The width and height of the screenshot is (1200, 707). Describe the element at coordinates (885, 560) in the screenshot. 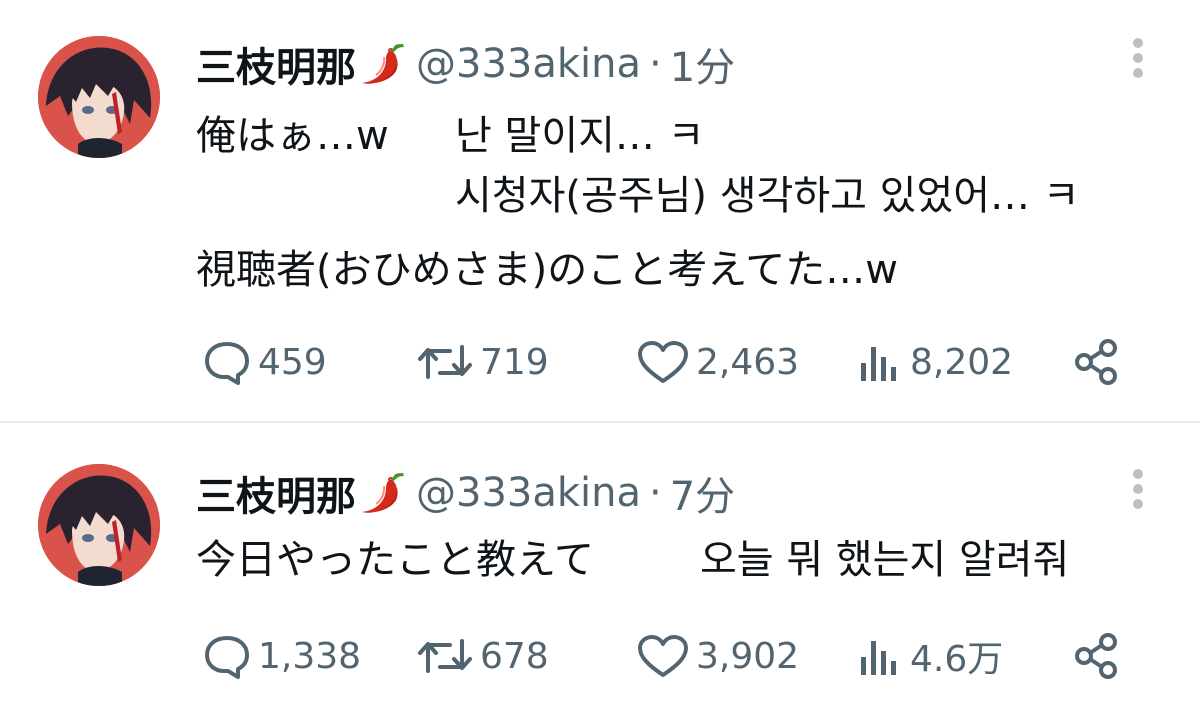

I see `tweet-text-line: 오늘 뭐 했는지 알려줘` at that location.